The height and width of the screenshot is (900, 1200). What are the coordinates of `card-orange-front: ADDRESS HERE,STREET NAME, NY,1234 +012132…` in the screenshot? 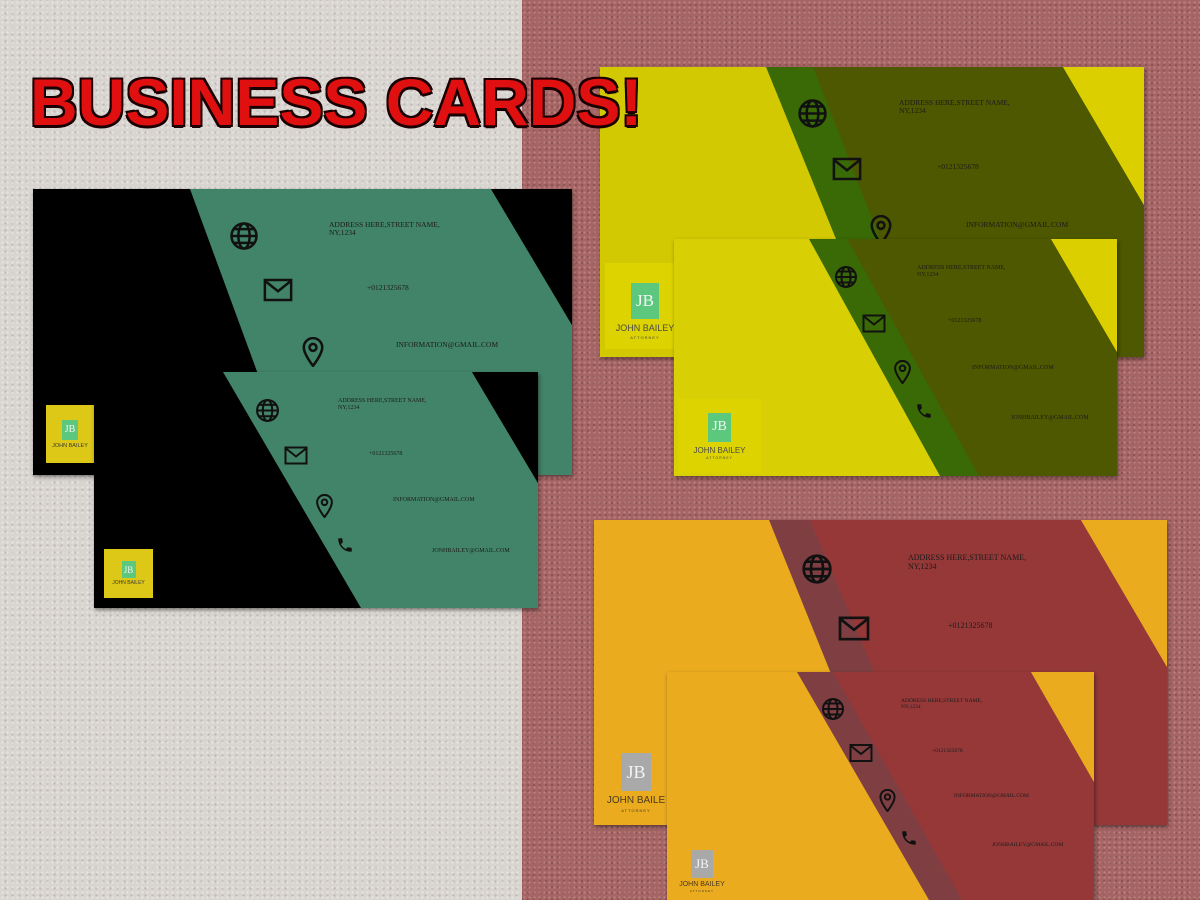 It's located at (880, 786).